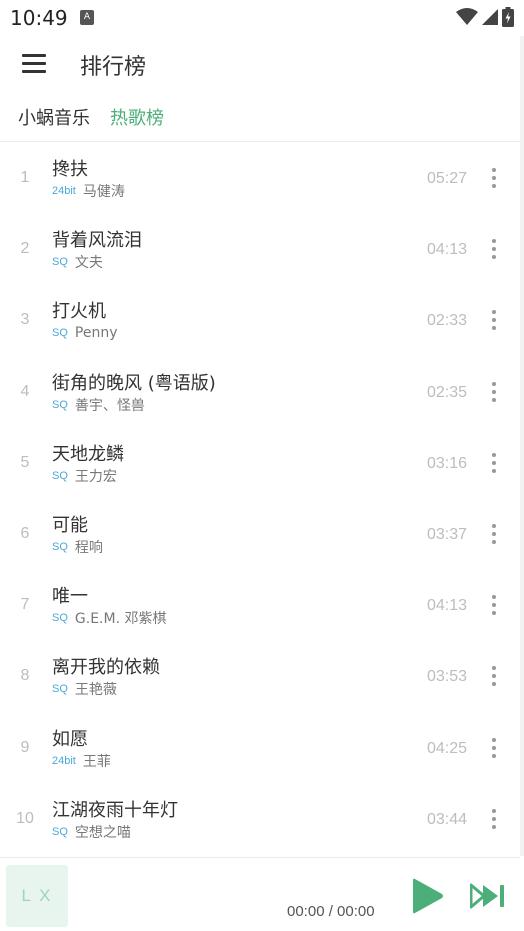 The height and width of the screenshot is (931, 524). I want to click on song-index: 4, so click(25, 391).